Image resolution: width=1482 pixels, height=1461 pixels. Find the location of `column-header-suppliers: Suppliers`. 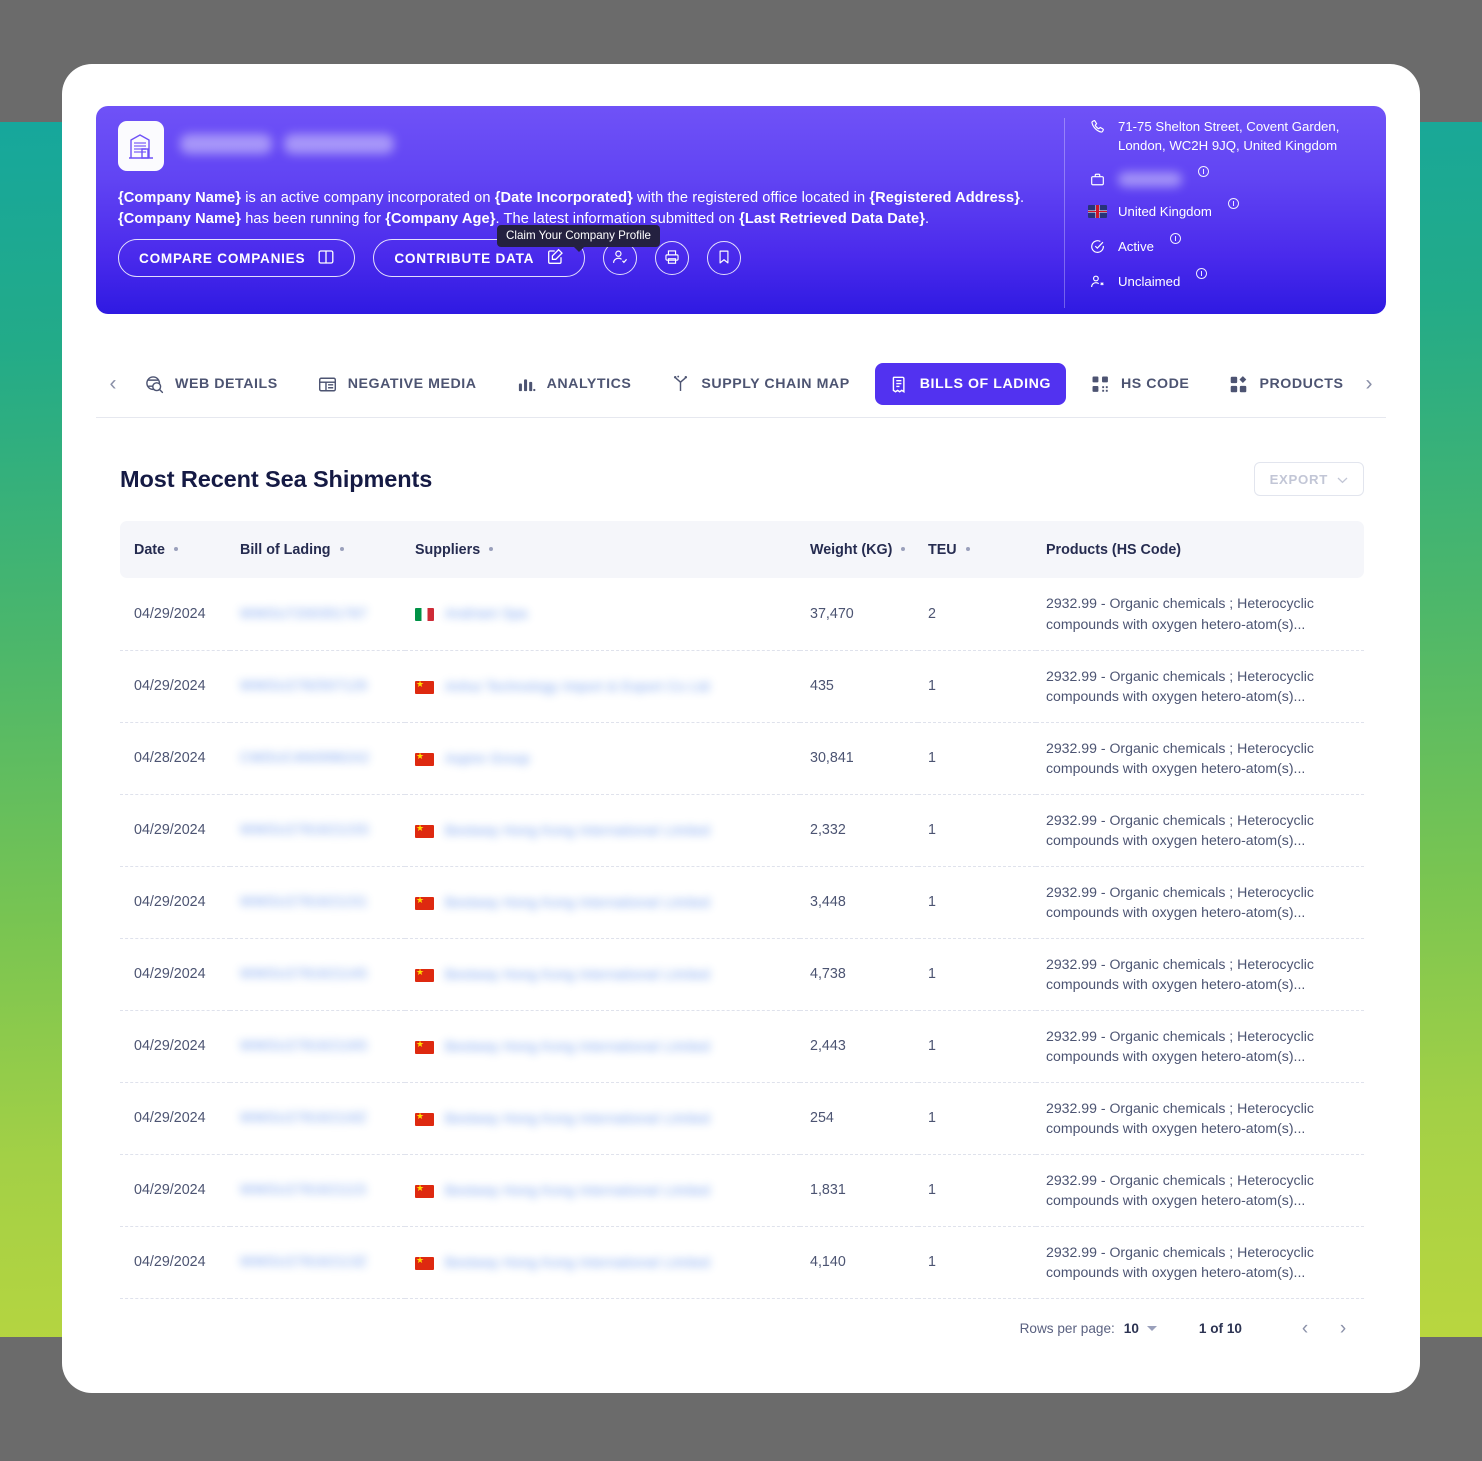

column-header-suppliers: Suppliers is located at coordinates (602, 549).